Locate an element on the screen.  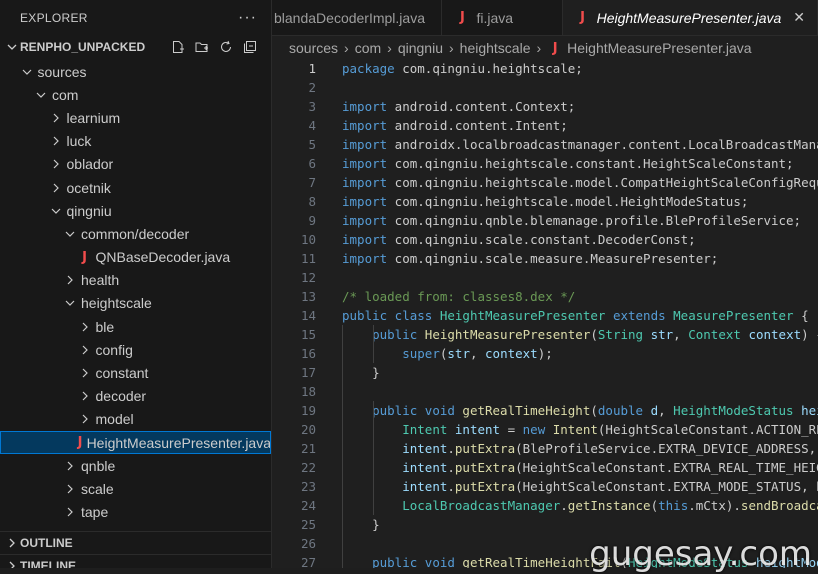
close-icon: ✕ is located at coordinates (799, 17).